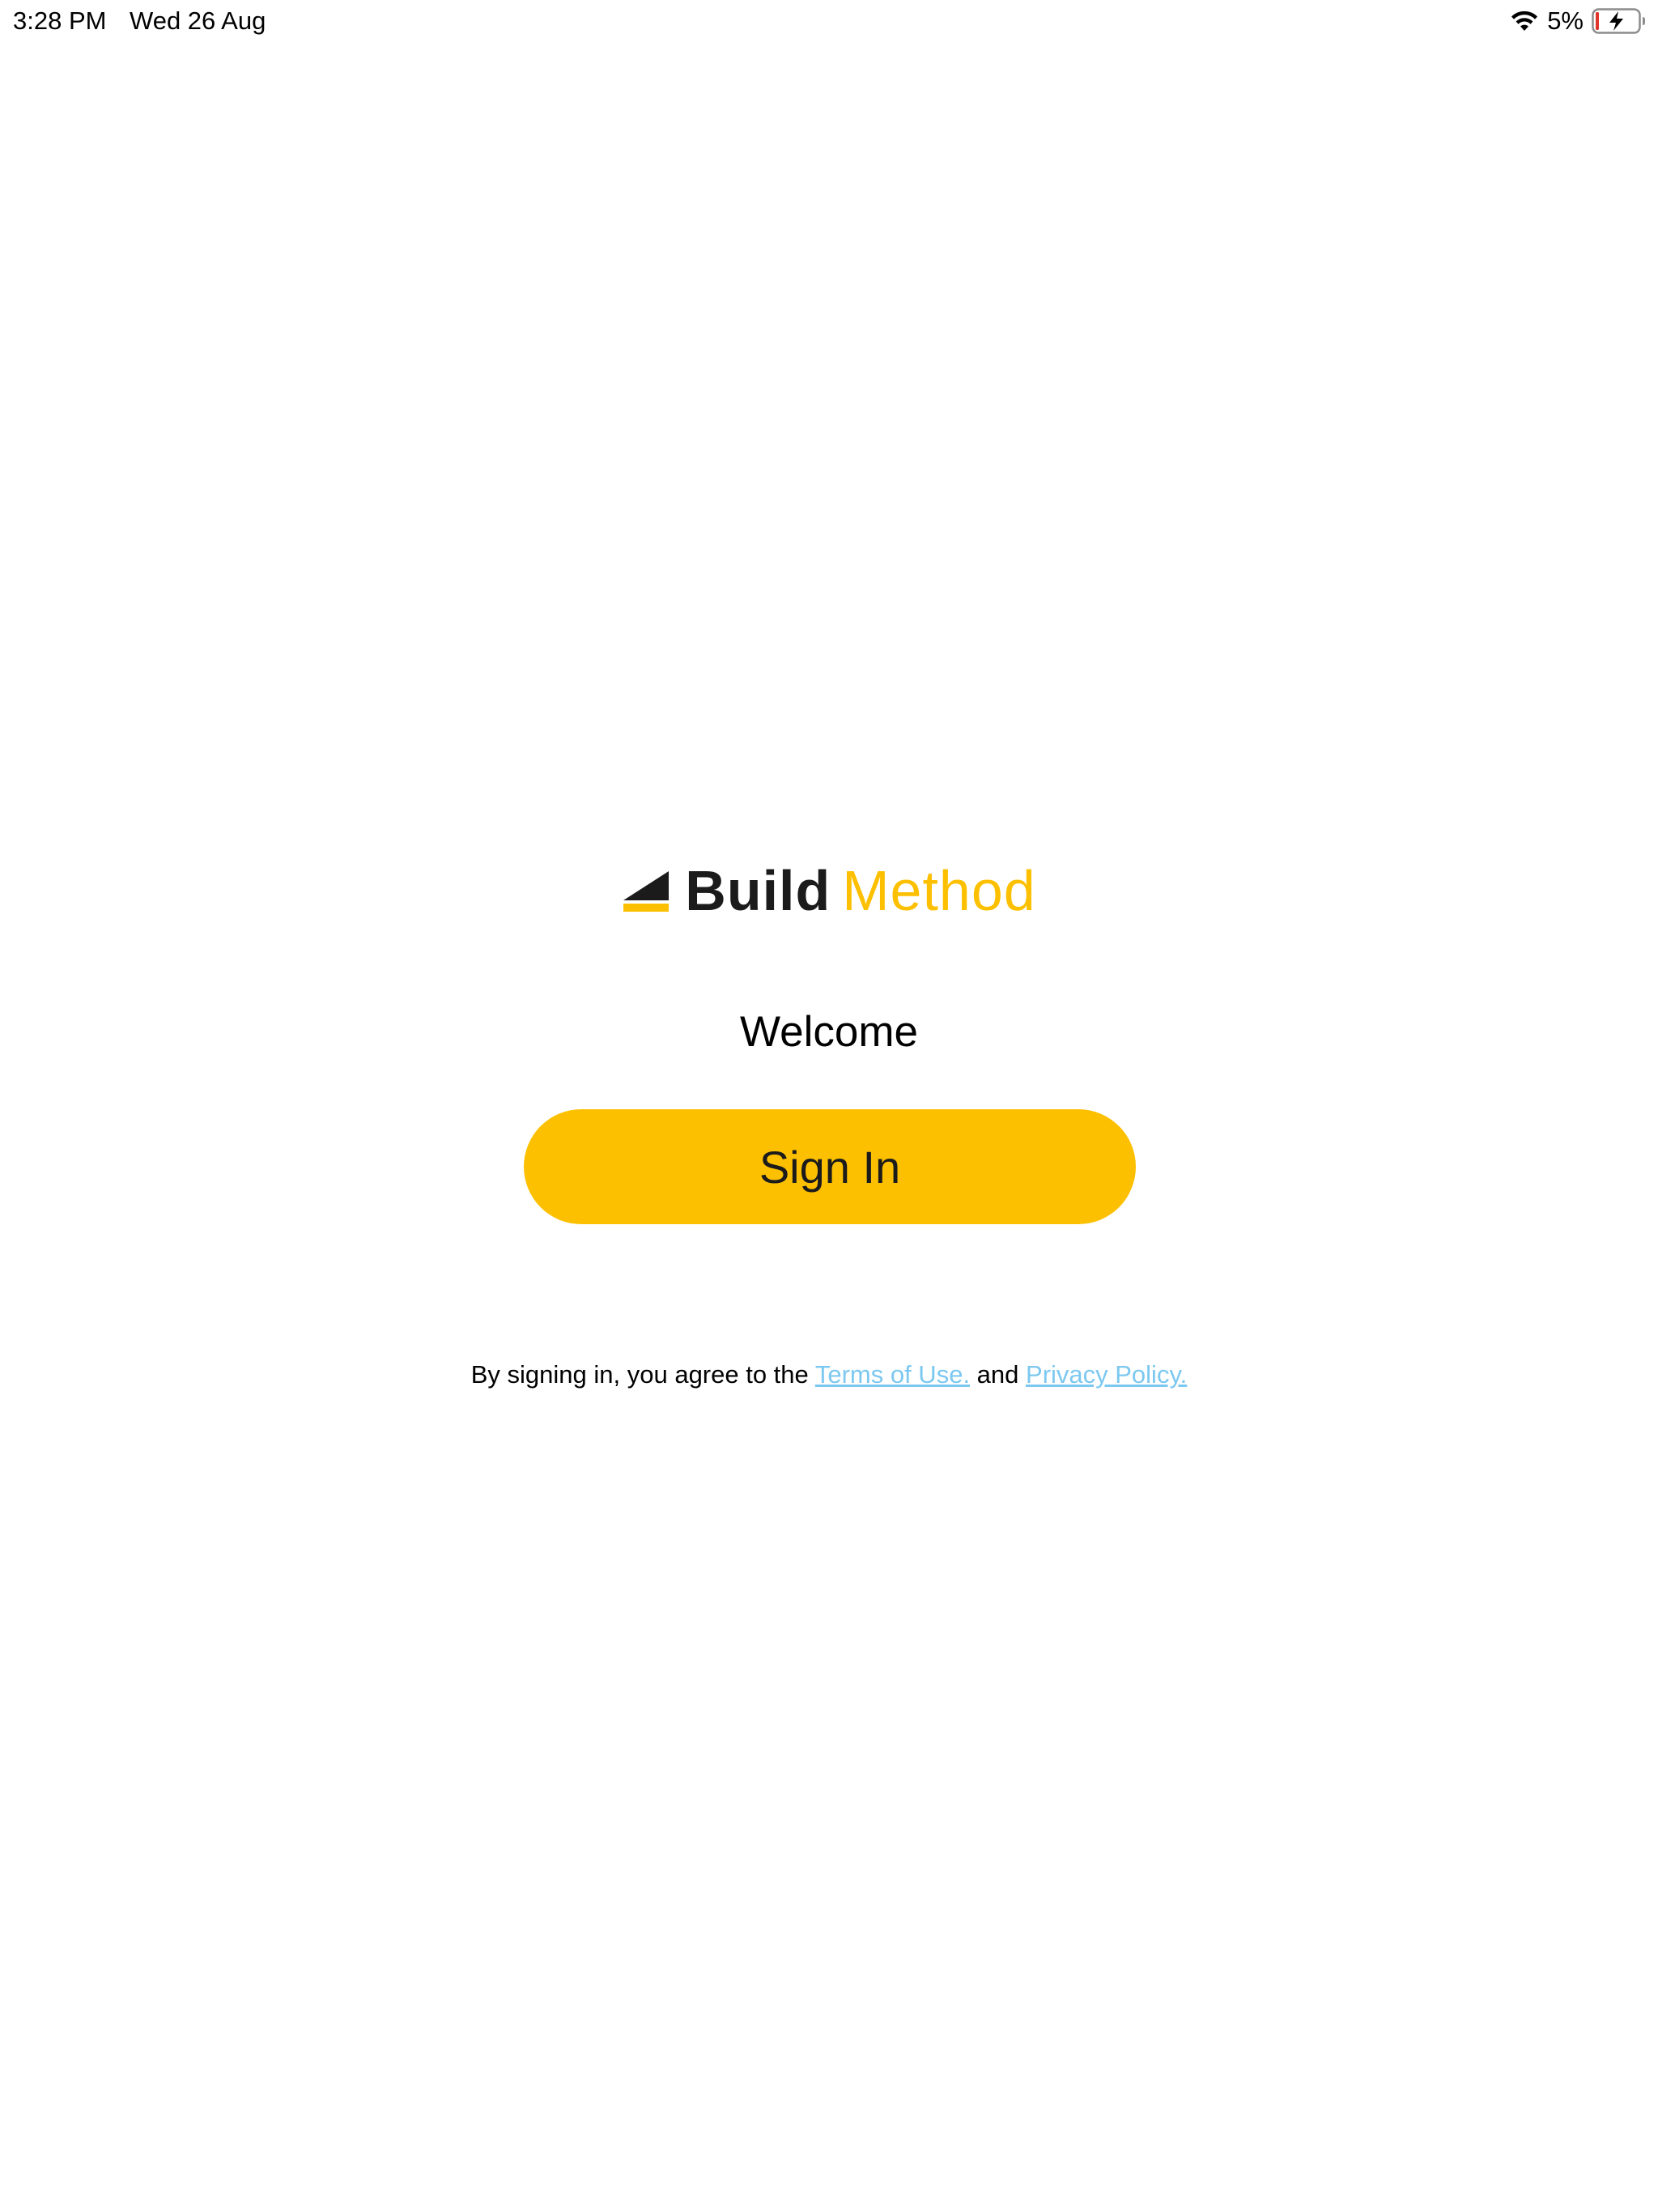 The width and height of the screenshot is (1658, 2212). What do you see at coordinates (939, 891) in the screenshot?
I see `logo-word-method: Method` at bounding box center [939, 891].